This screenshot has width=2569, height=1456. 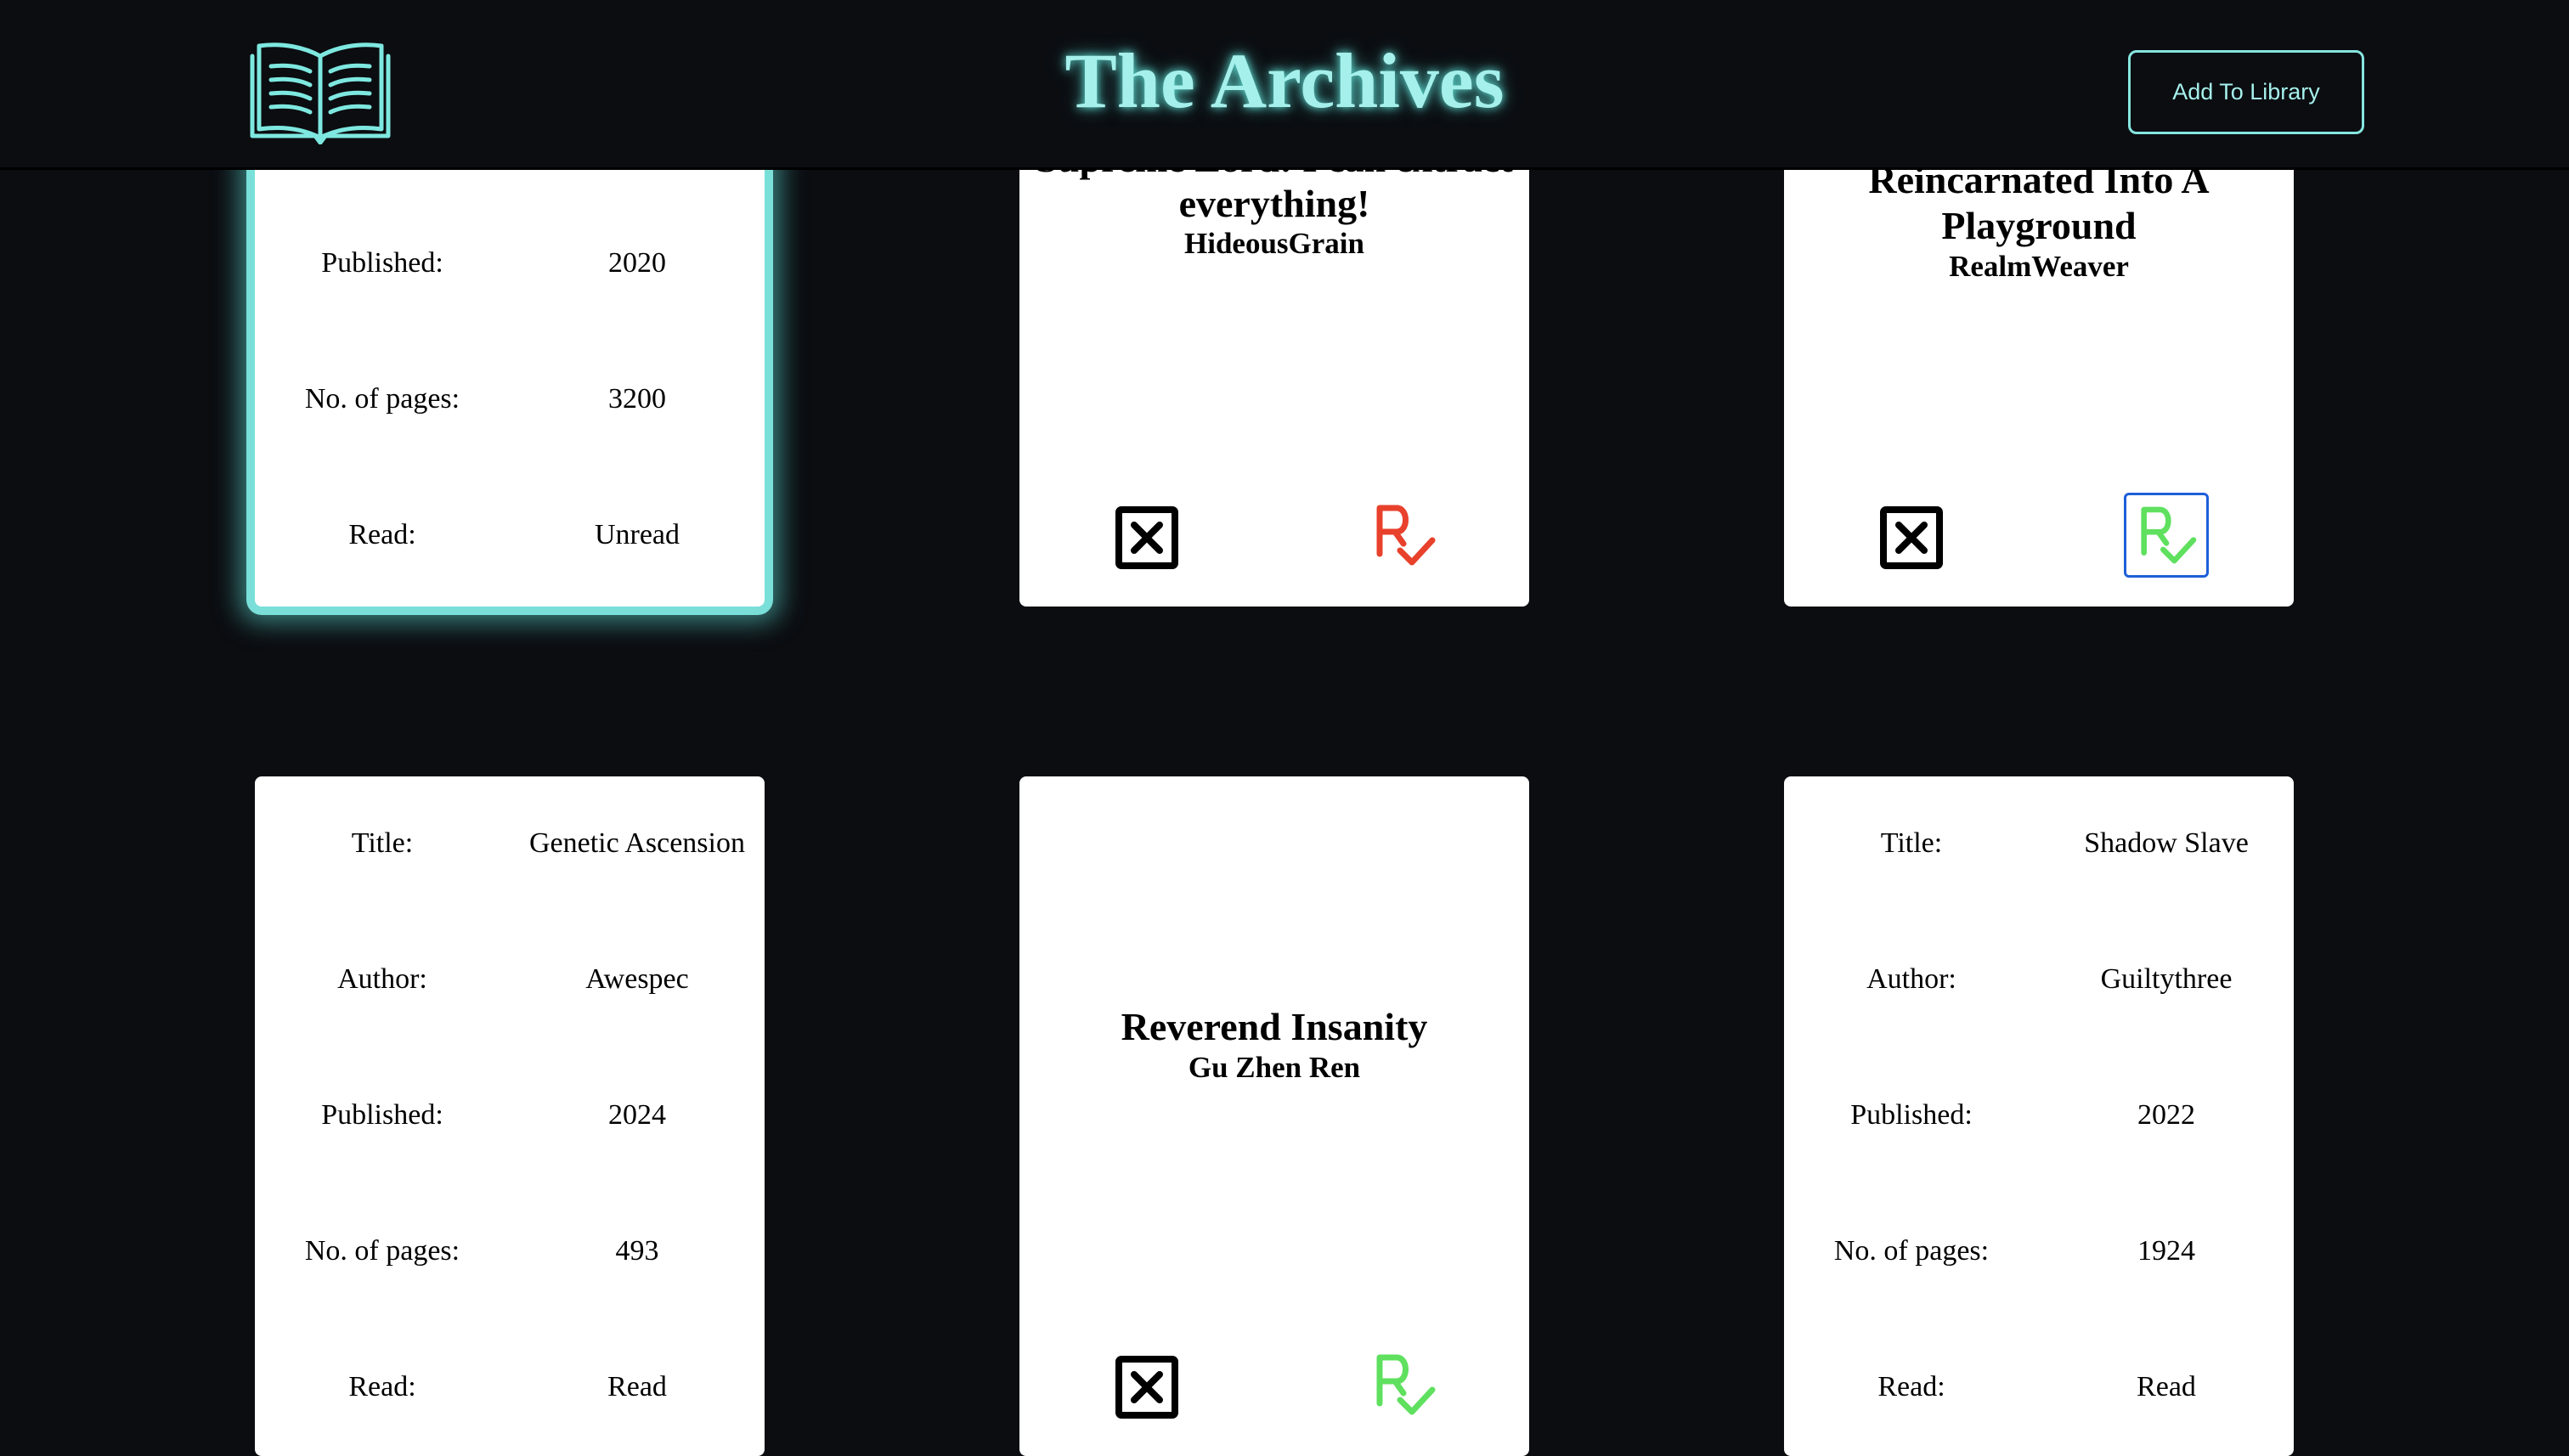 I want to click on field-row-pages: No. of pages: 3200, so click(x=510, y=400).